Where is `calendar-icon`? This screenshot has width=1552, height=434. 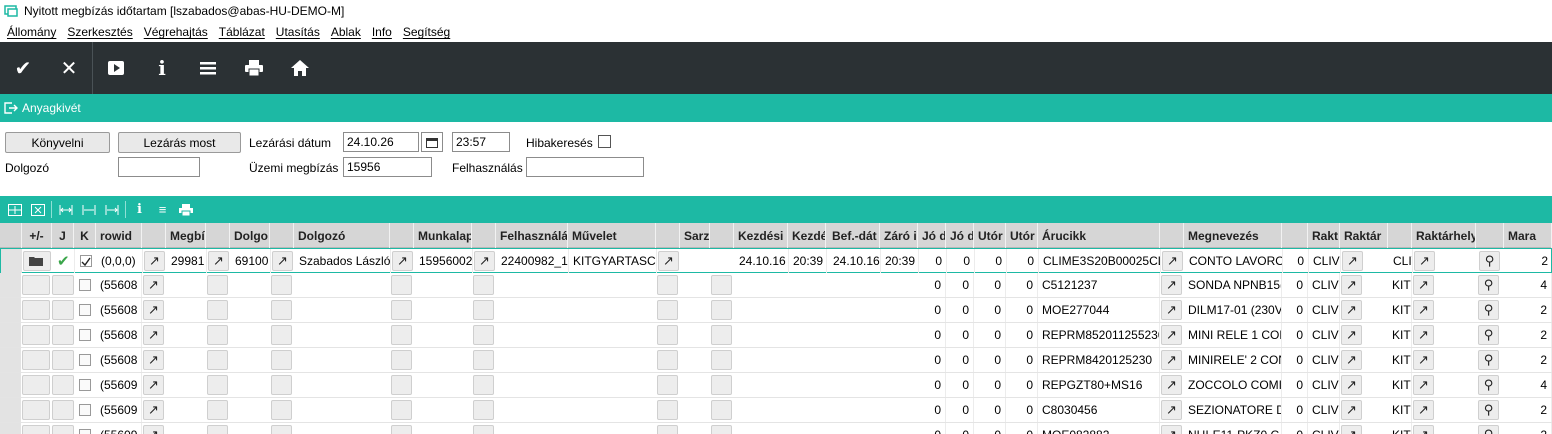
calendar-icon is located at coordinates (432, 142).